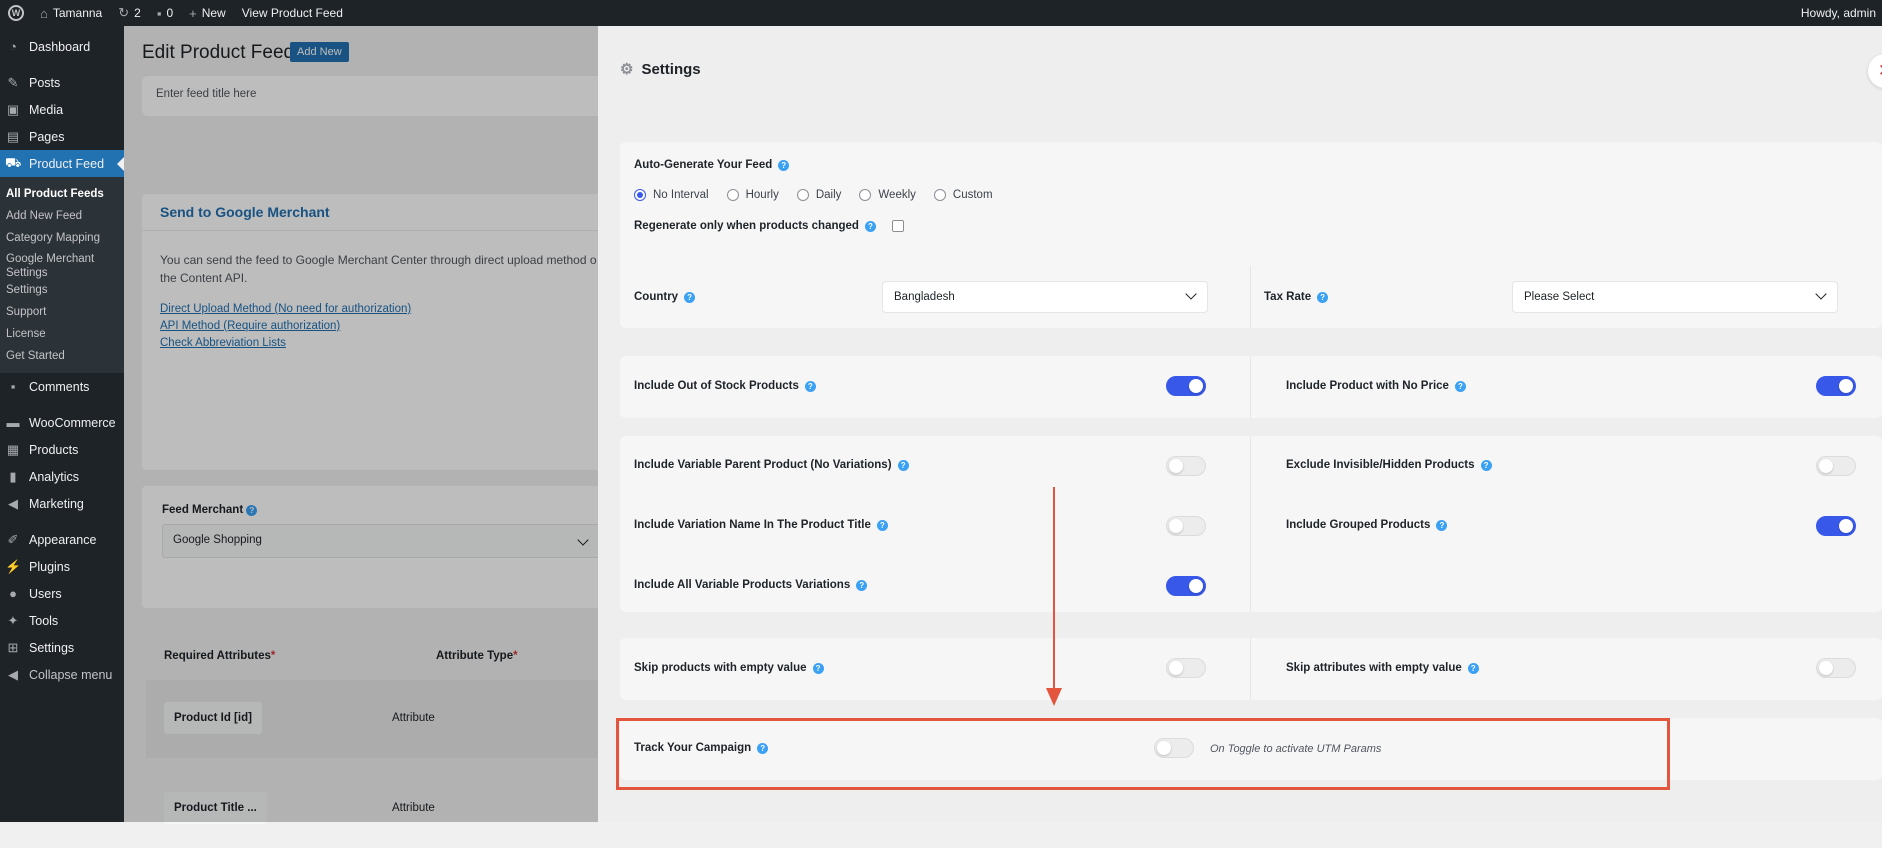  Describe the element at coordinates (1296, 297) in the screenshot. I see `tax-rate-label: Tax Rate?` at that location.